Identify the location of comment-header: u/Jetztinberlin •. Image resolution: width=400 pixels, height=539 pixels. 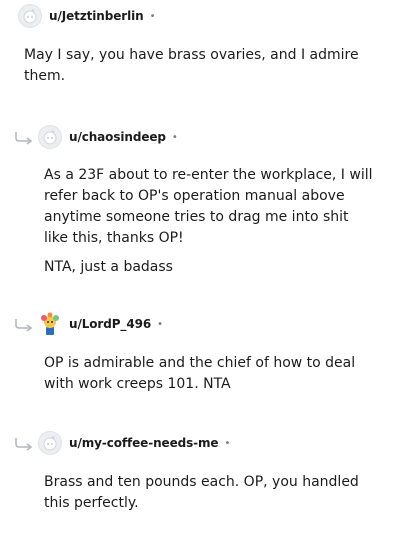
(86, 16).